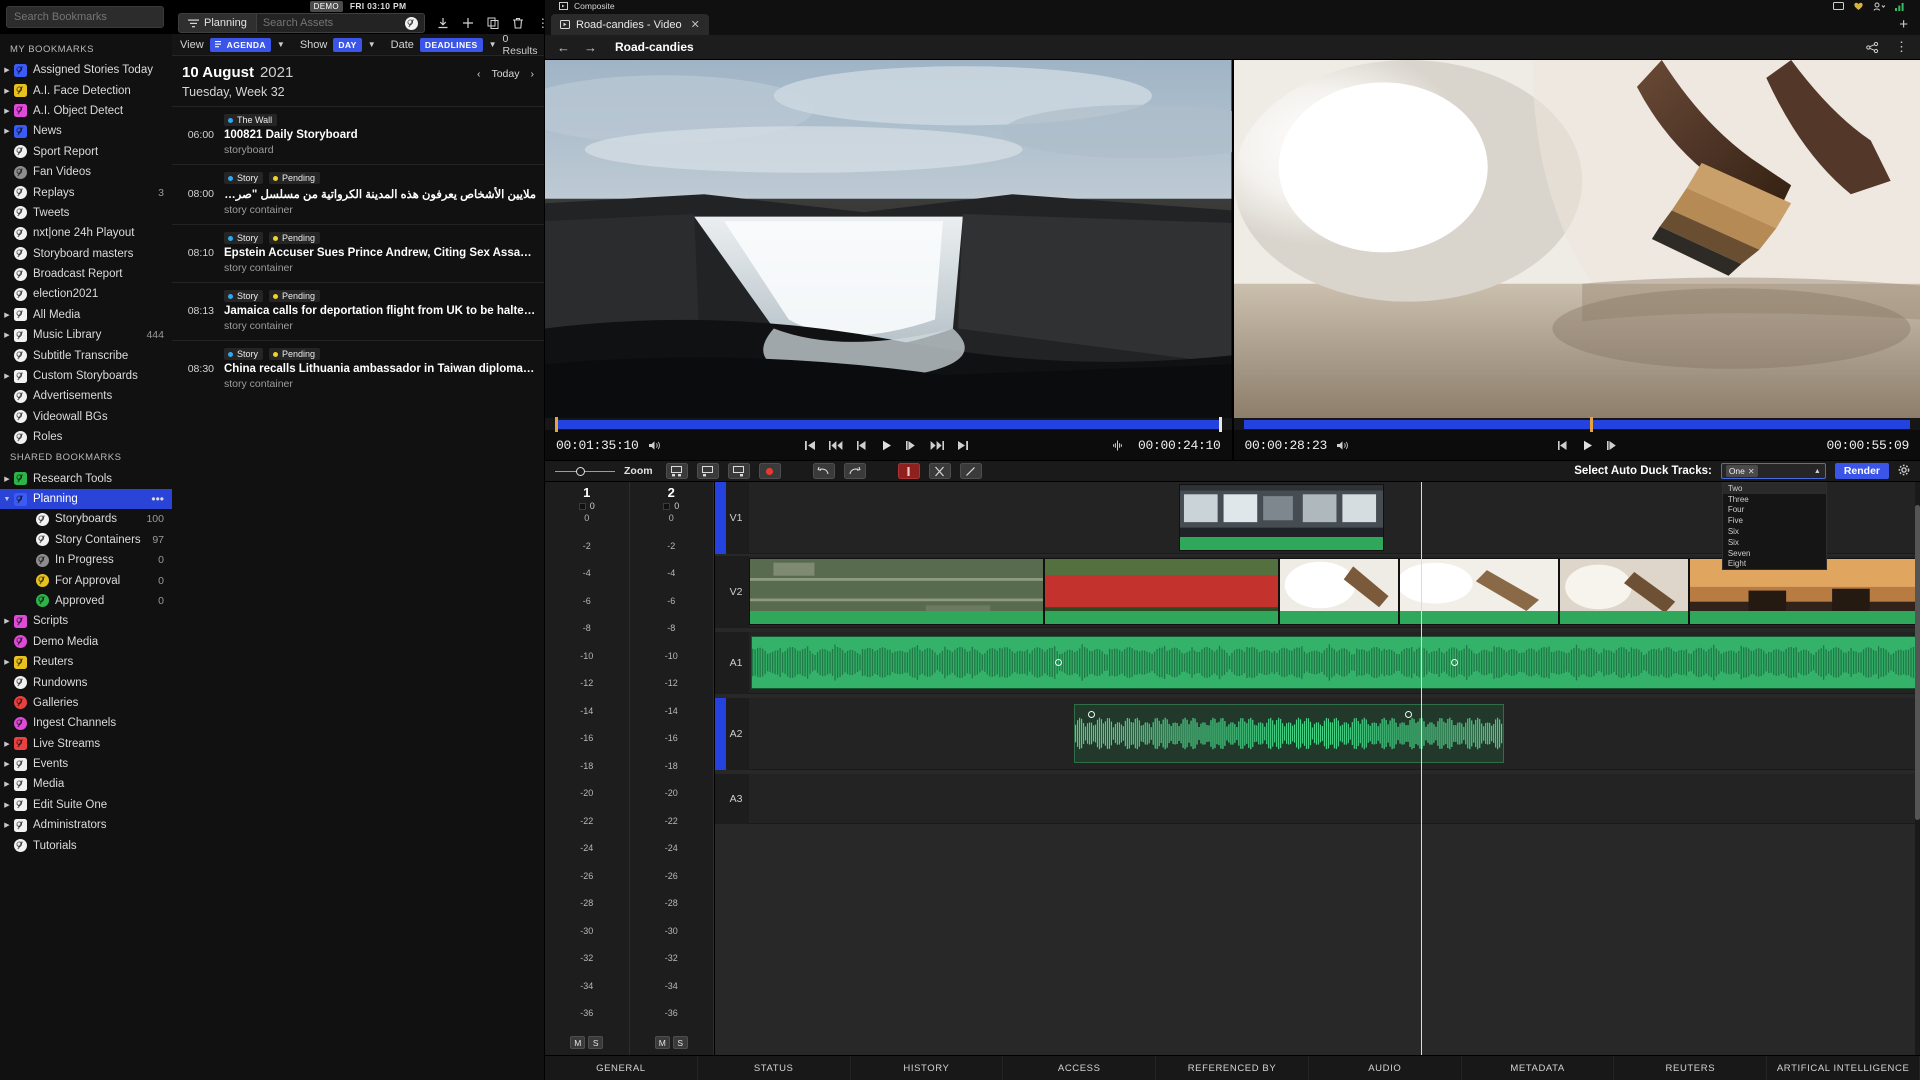 This screenshot has width=1920, height=1080. I want to click on metadata-tab-general: GENERAL, so click(621, 1068).